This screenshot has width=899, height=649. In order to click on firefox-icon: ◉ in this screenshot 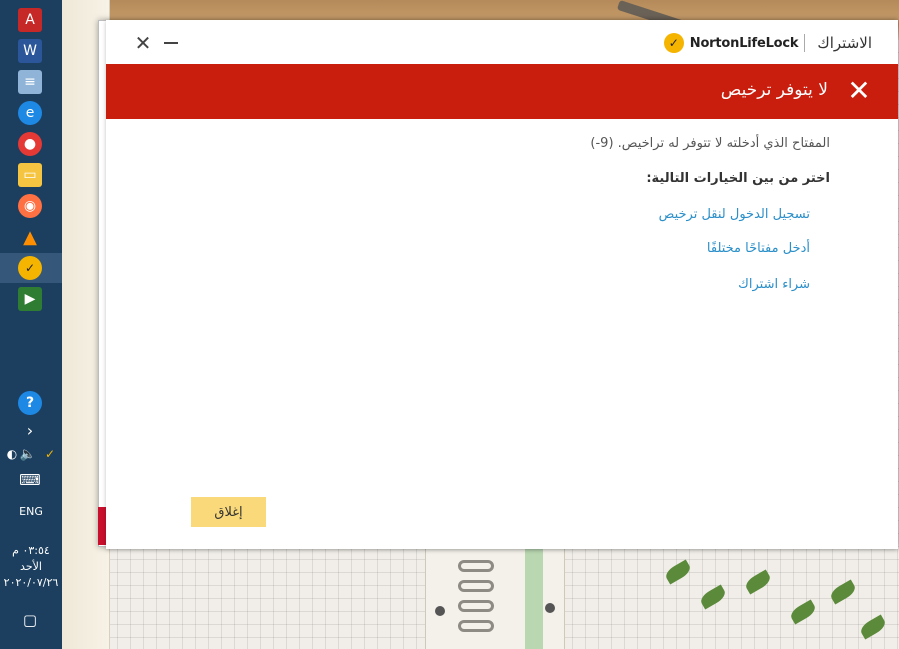, I will do `click(30, 206)`.